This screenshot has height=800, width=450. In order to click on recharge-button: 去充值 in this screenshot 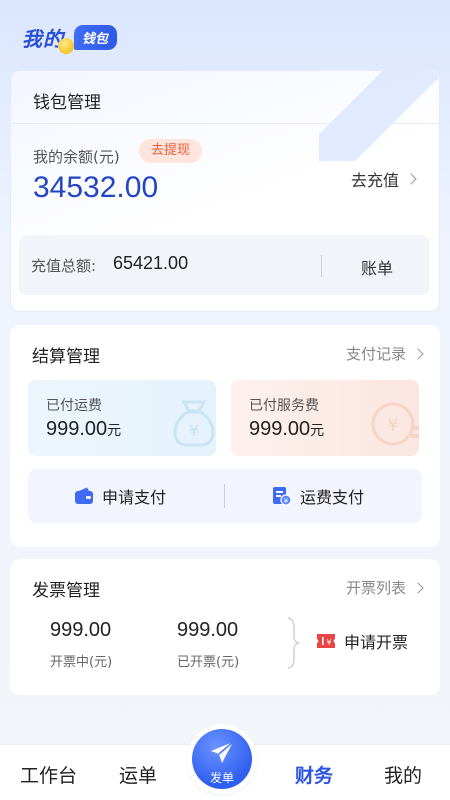, I will do `click(383, 179)`.